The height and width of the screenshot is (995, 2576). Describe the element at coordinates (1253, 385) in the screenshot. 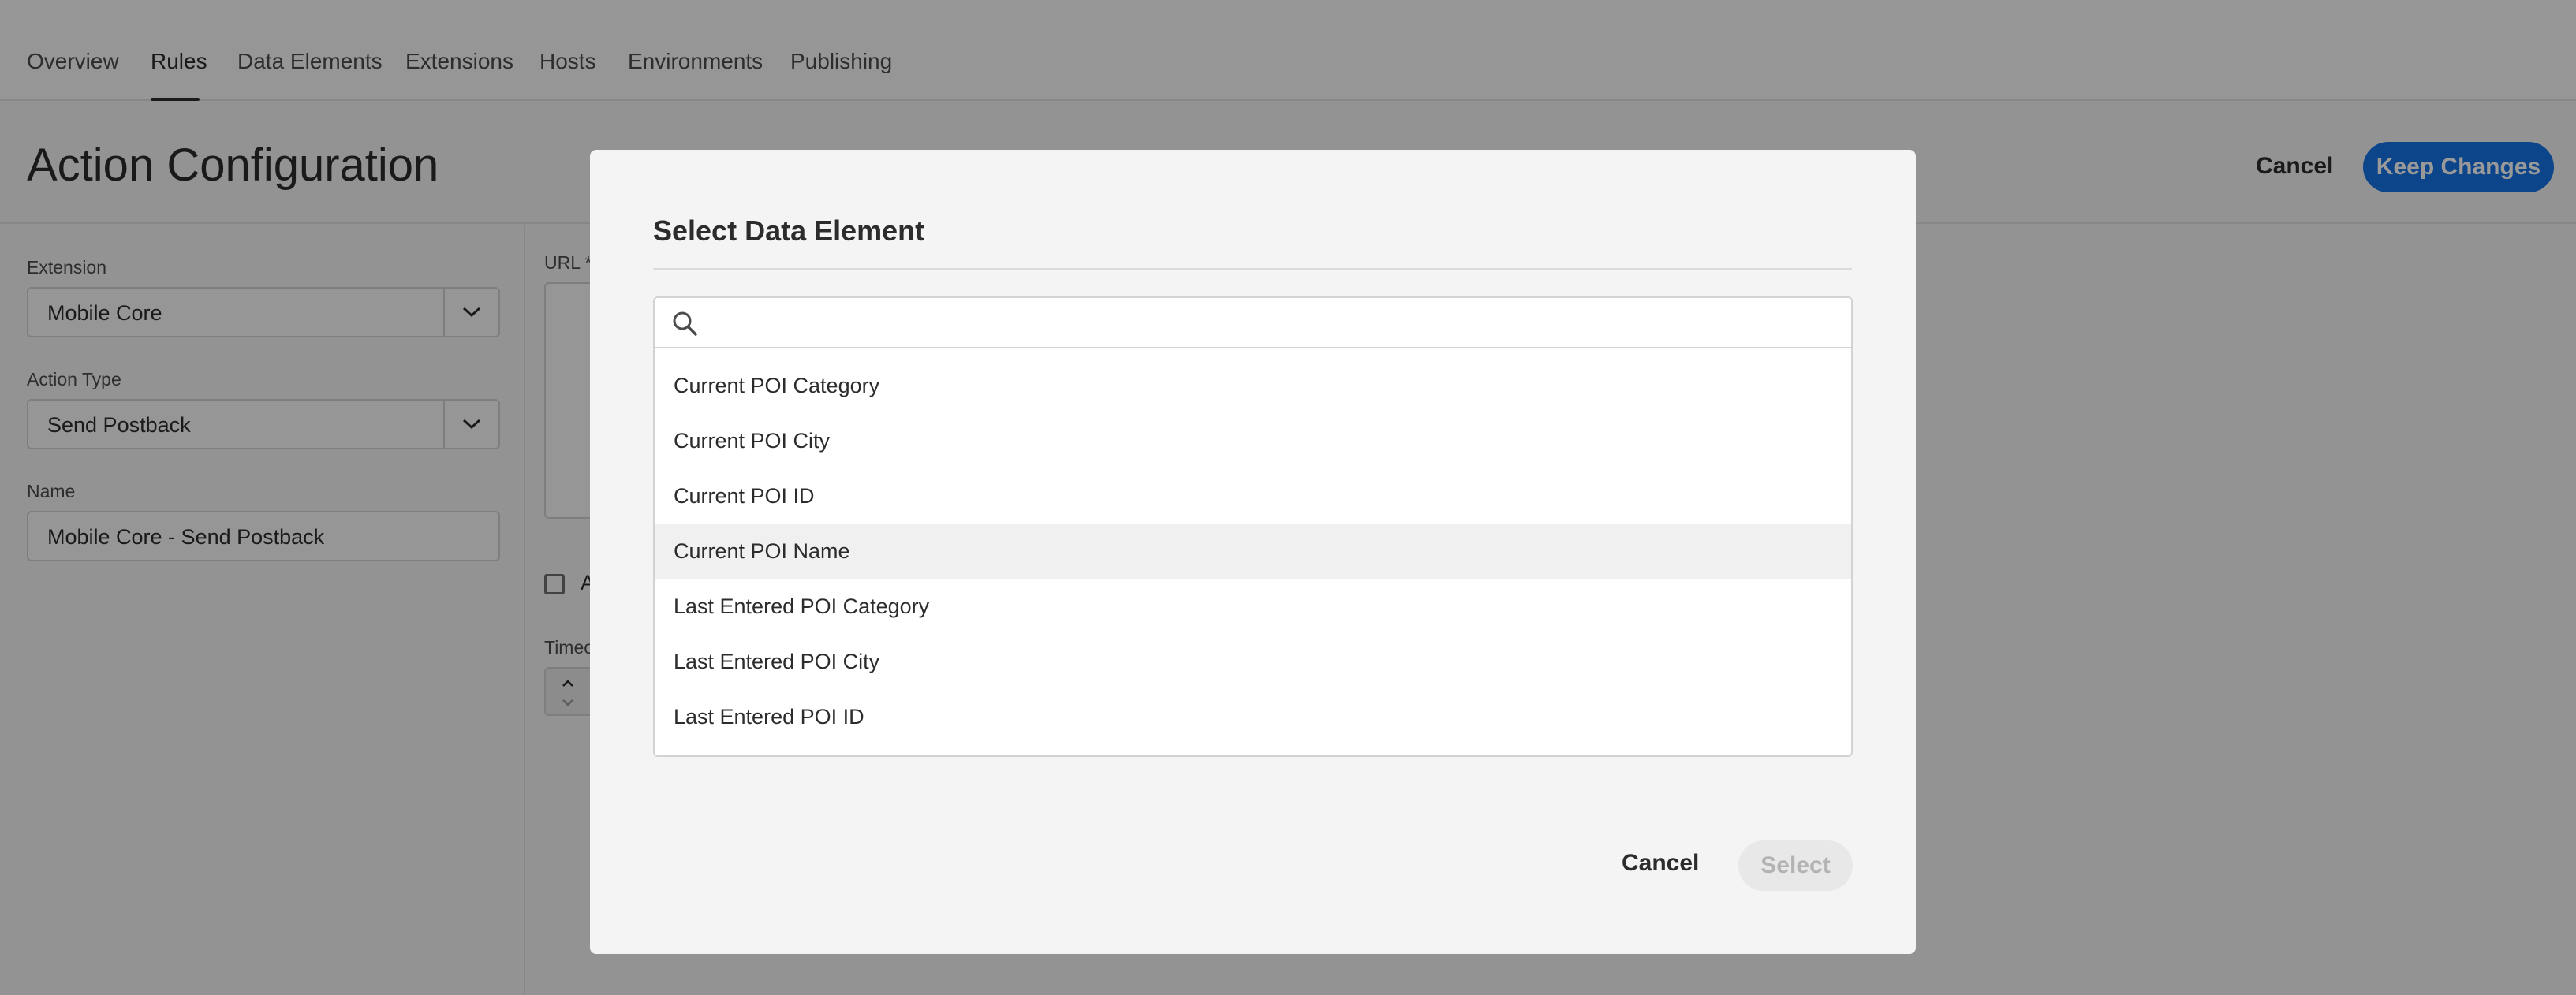

I see `list-item: Current POI Category` at that location.